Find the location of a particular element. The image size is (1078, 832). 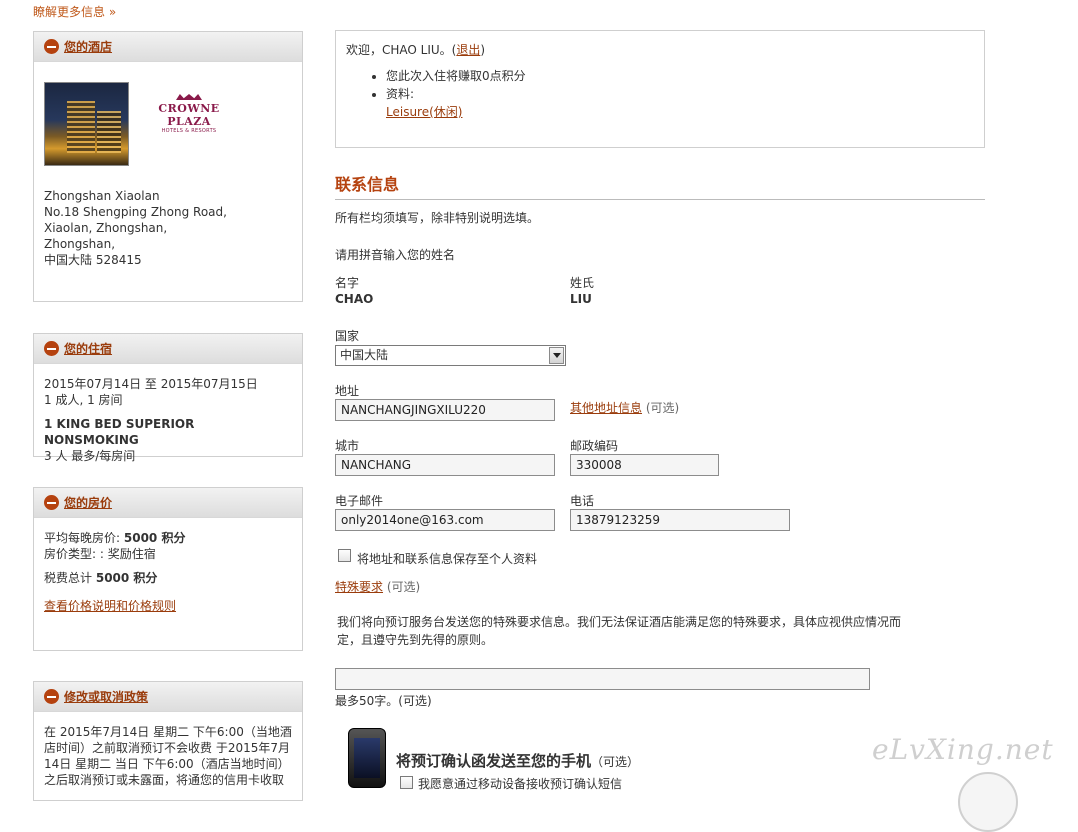

max-chars-note: 最多50字。(可选) is located at coordinates (383, 701).